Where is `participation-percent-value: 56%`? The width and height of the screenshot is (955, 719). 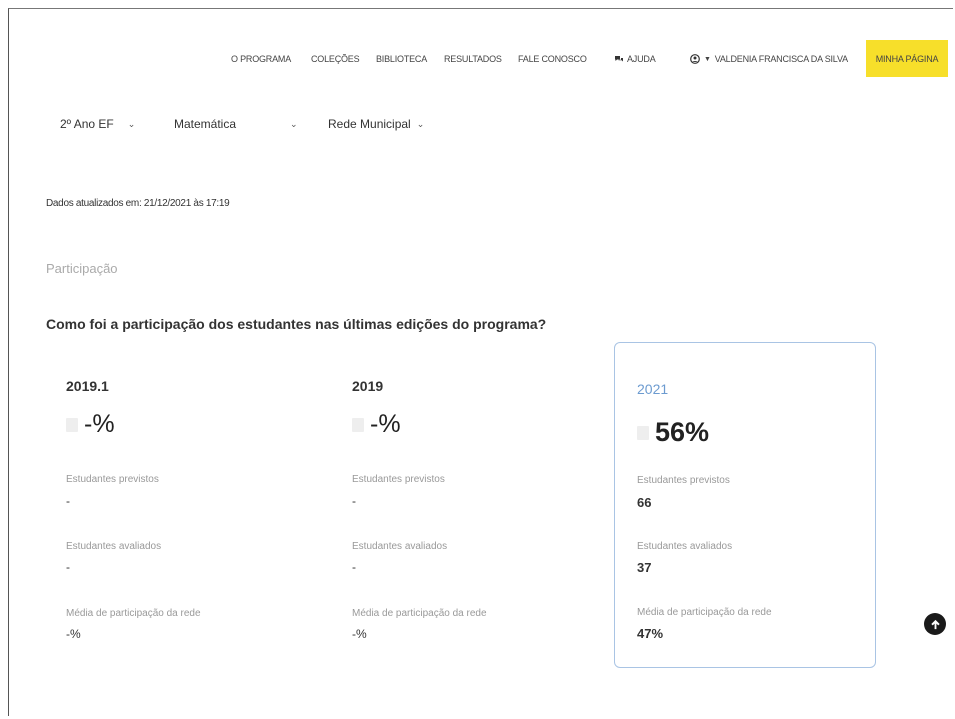
participation-percent-value: 56% is located at coordinates (682, 432).